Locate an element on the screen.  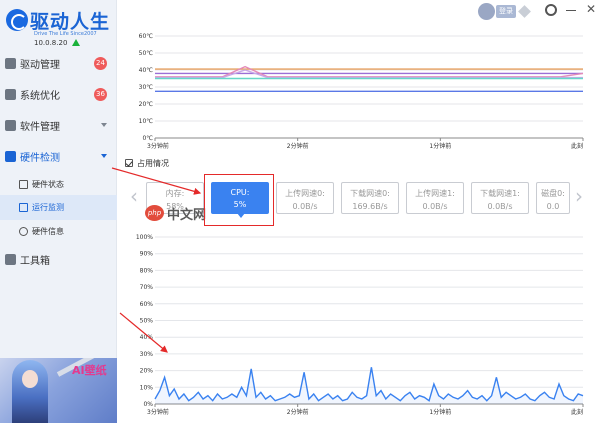
annotation-arrows is located at coordinates (156, 260).